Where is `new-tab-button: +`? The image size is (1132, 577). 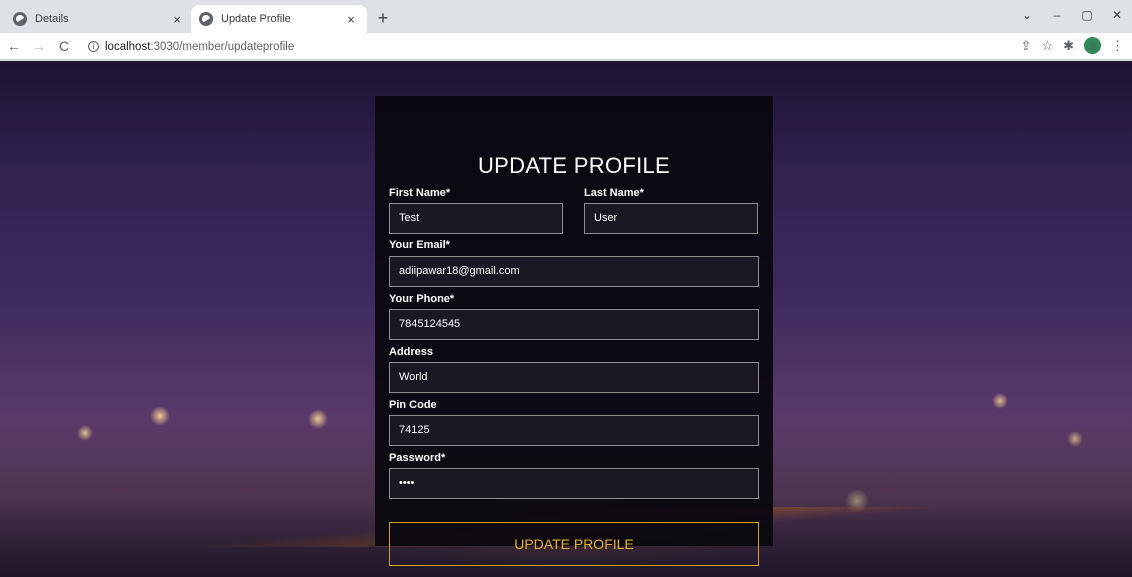 new-tab-button: + is located at coordinates (383, 18).